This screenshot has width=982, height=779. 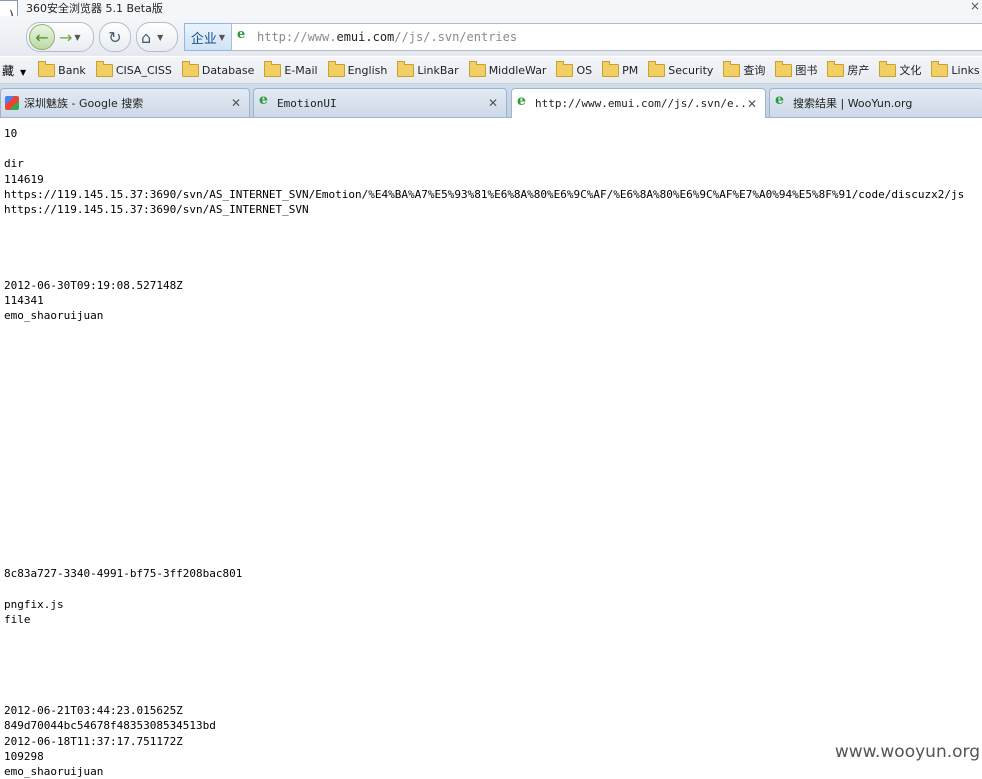 I want to click on title-bar: ) 360安全浏览器 5.1 Beta版 ×, so click(x=491, y=27).